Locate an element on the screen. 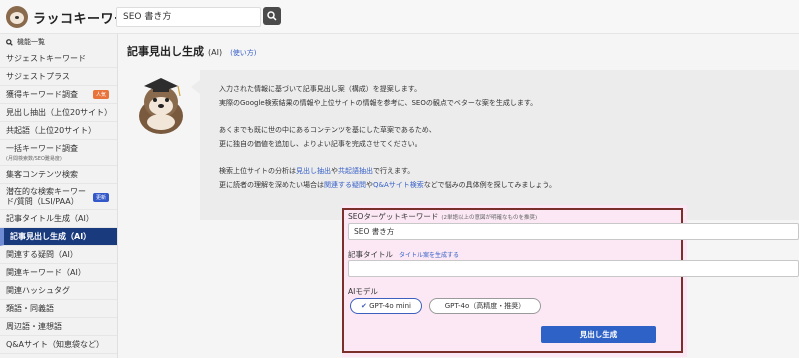  sidebar-item-hashtags: 関連ハッシュタグ is located at coordinates (58, 291).